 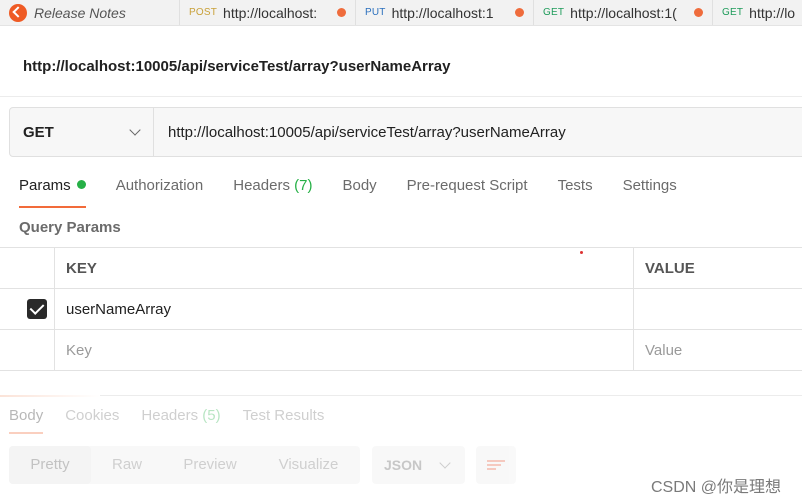 I want to click on response-view-segmented: Pretty Raw Preview Visualize, so click(x=184, y=465).